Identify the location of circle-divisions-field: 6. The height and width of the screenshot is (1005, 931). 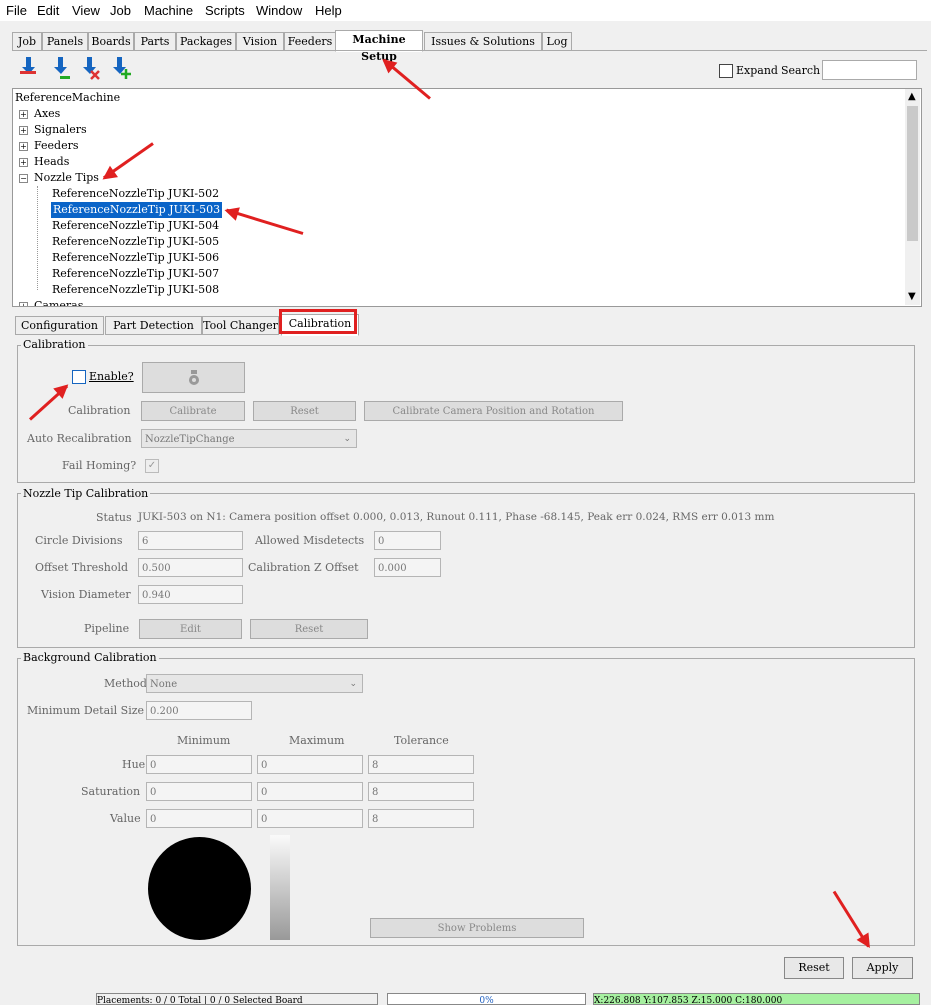
(190, 540).